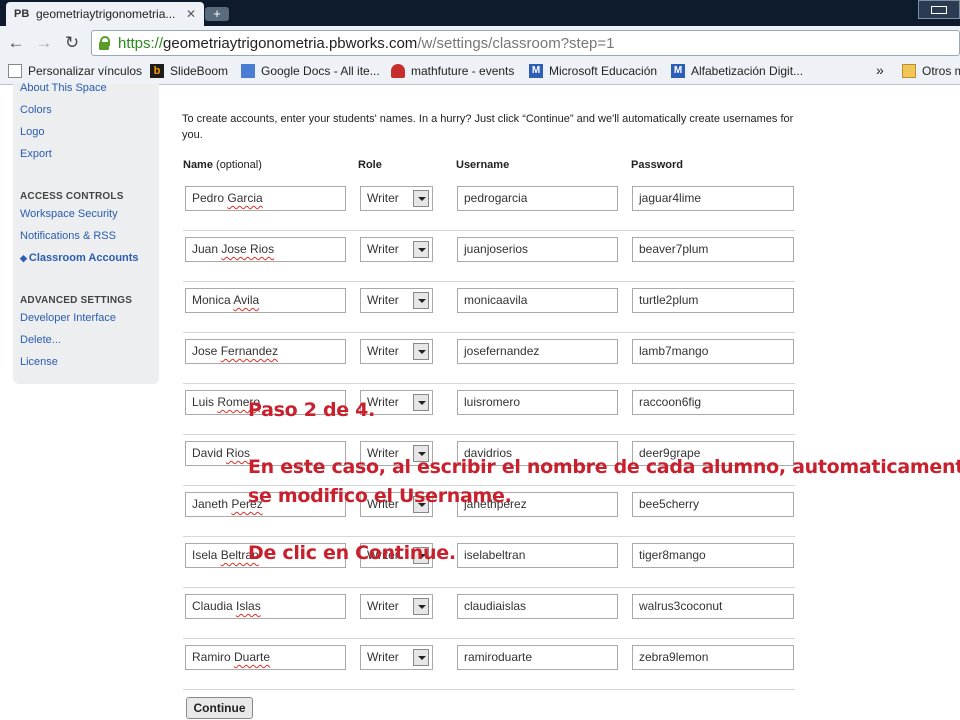  Describe the element at coordinates (593, 71) in the screenshot. I see `bookmark-microsoft-educacion: M Microsoft Educación` at that location.